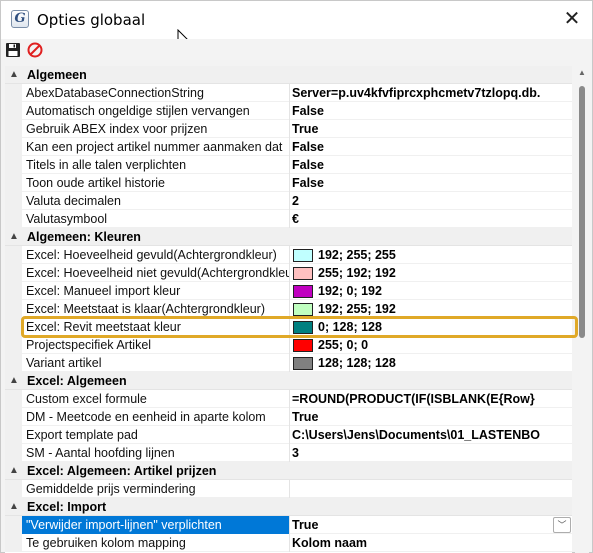 The width and height of the screenshot is (593, 553). What do you see at coordinates (445, 255) in the screenshot?
I see `property-value: 192; 255; 255` at bounding box center [445, 255].